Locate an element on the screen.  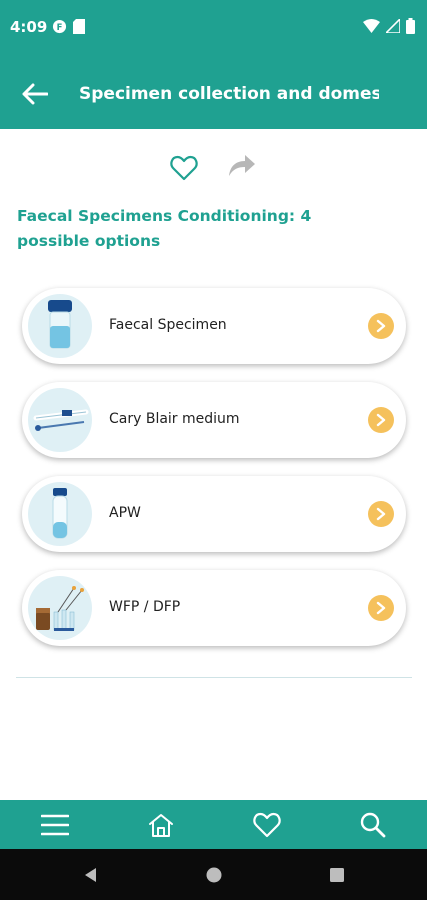
app-bar: Specimen collection and domestic t.. is located at coordinates (213, 93).